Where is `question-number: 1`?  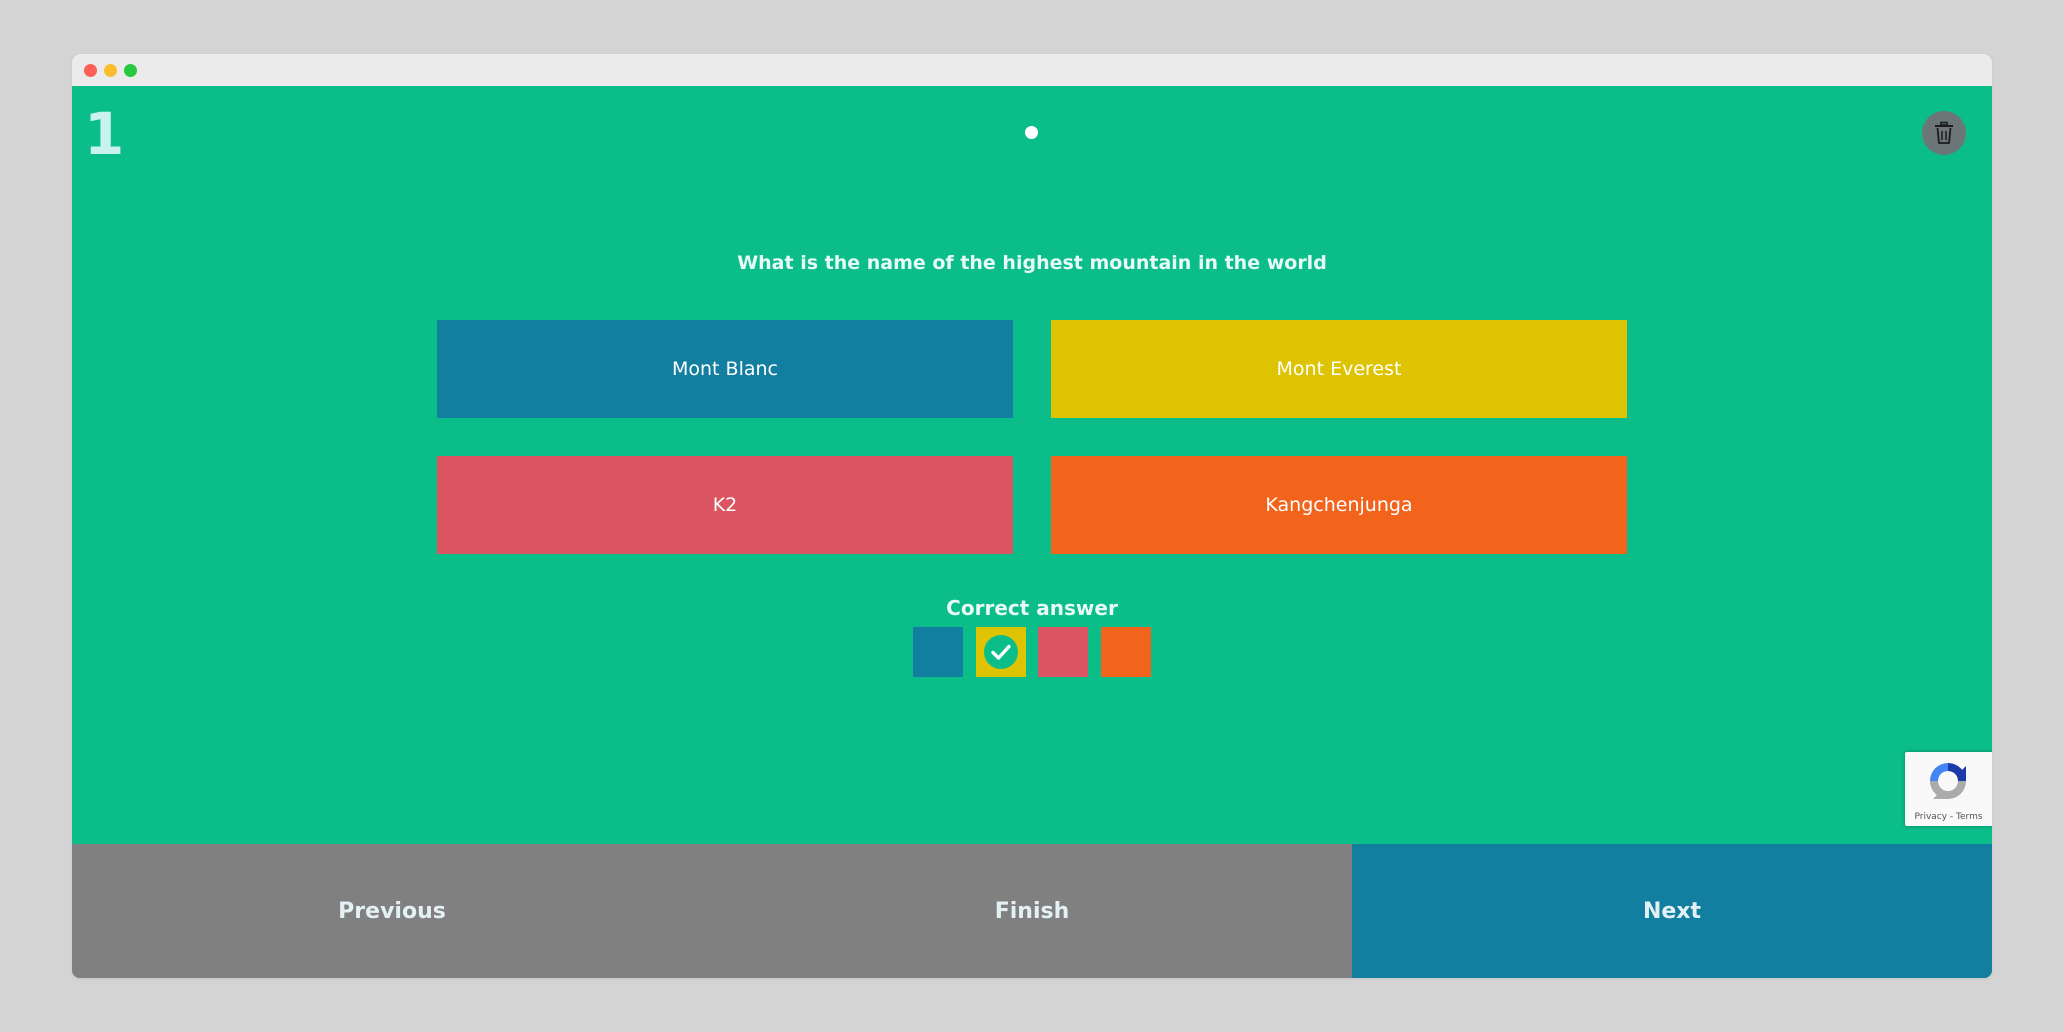
question-number: 1 is located at coordinates (104, 134).